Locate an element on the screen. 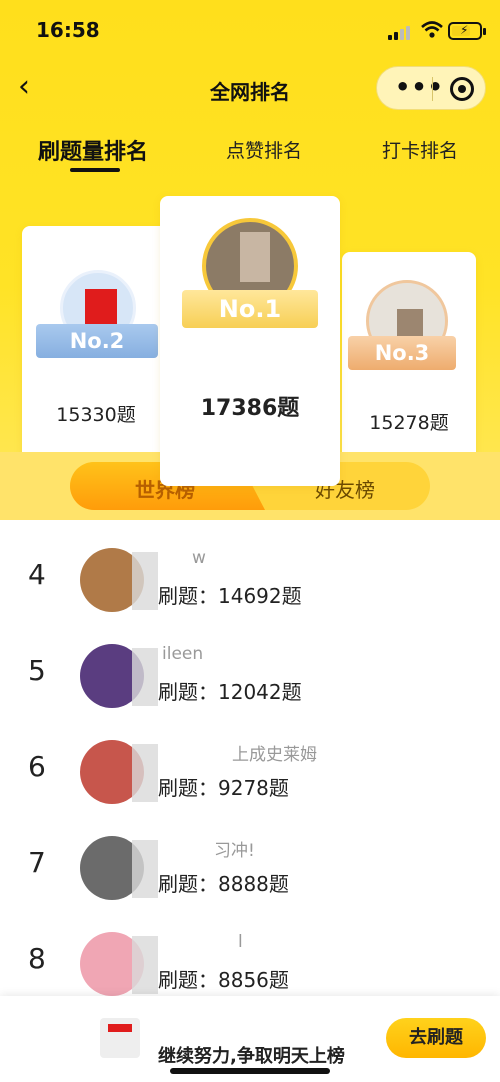 Image resolution: width=500 pixels, height=1082 pixels. podium-card-3: No.3 15278题 is located at coordinates (409, 369).